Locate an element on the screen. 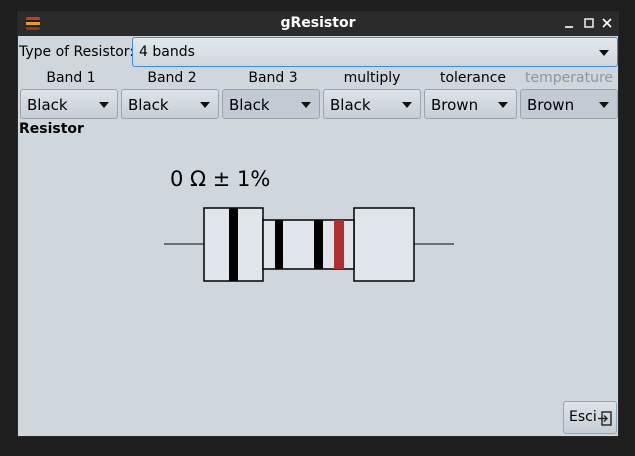 The height and width of the screenshot is (456, 635). band3-select: Black is located at coordinates (271, 104).